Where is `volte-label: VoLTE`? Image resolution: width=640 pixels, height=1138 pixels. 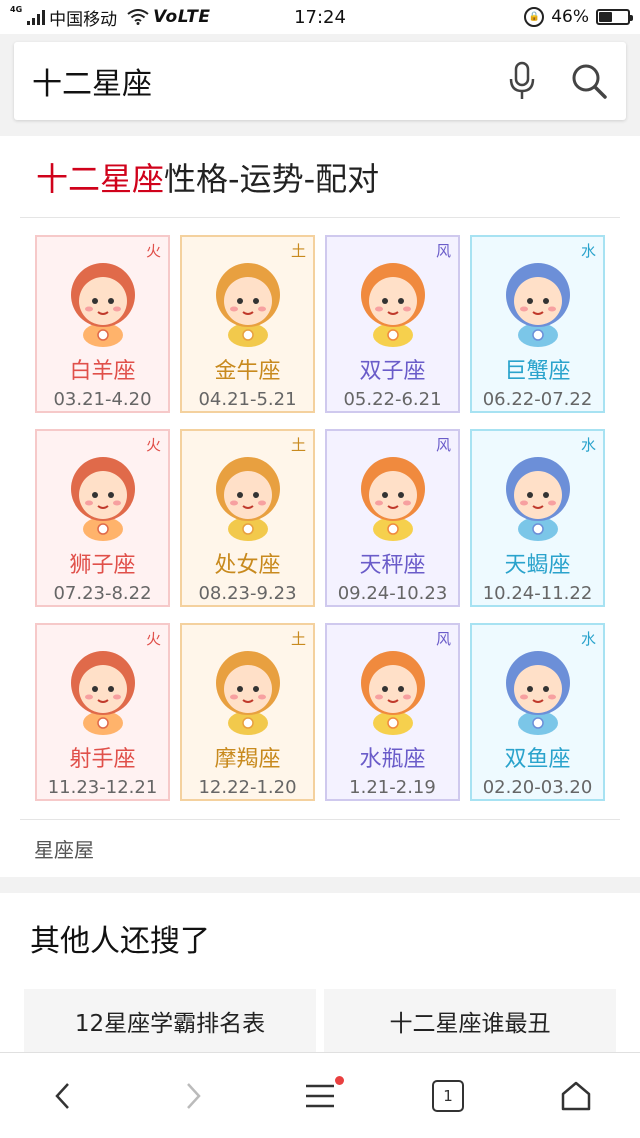
volte-label: VoLTE is located at coordinates (182, 17).